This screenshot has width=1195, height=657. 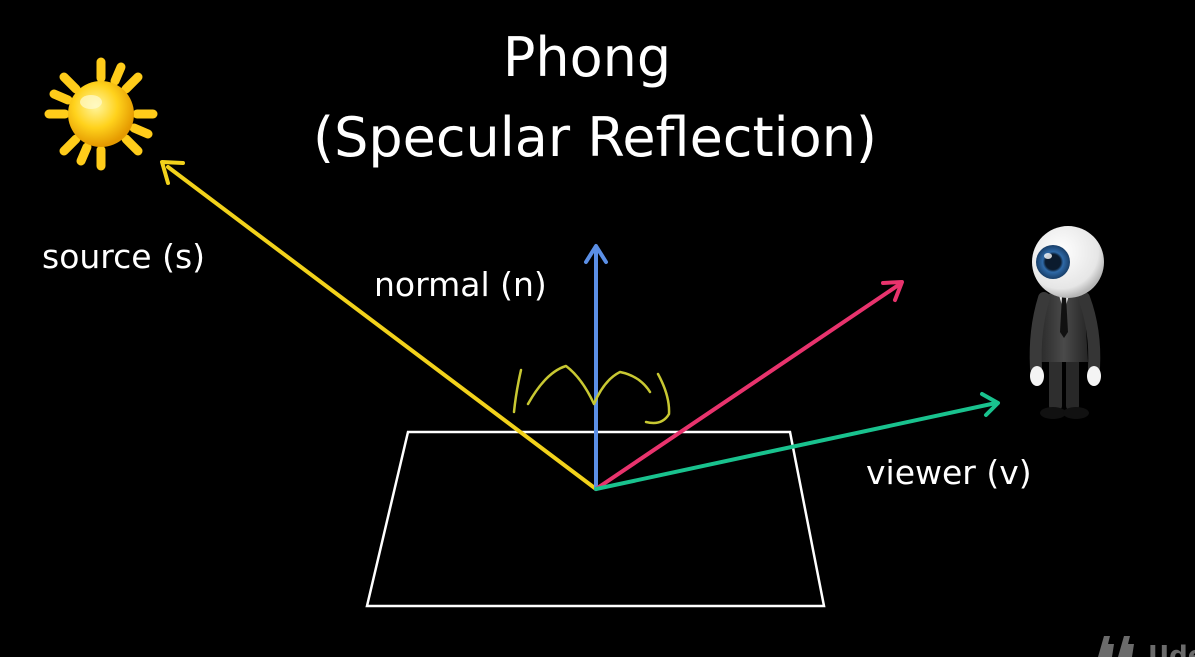 I want to click on angle-annotation, so click(x=591, y=394).